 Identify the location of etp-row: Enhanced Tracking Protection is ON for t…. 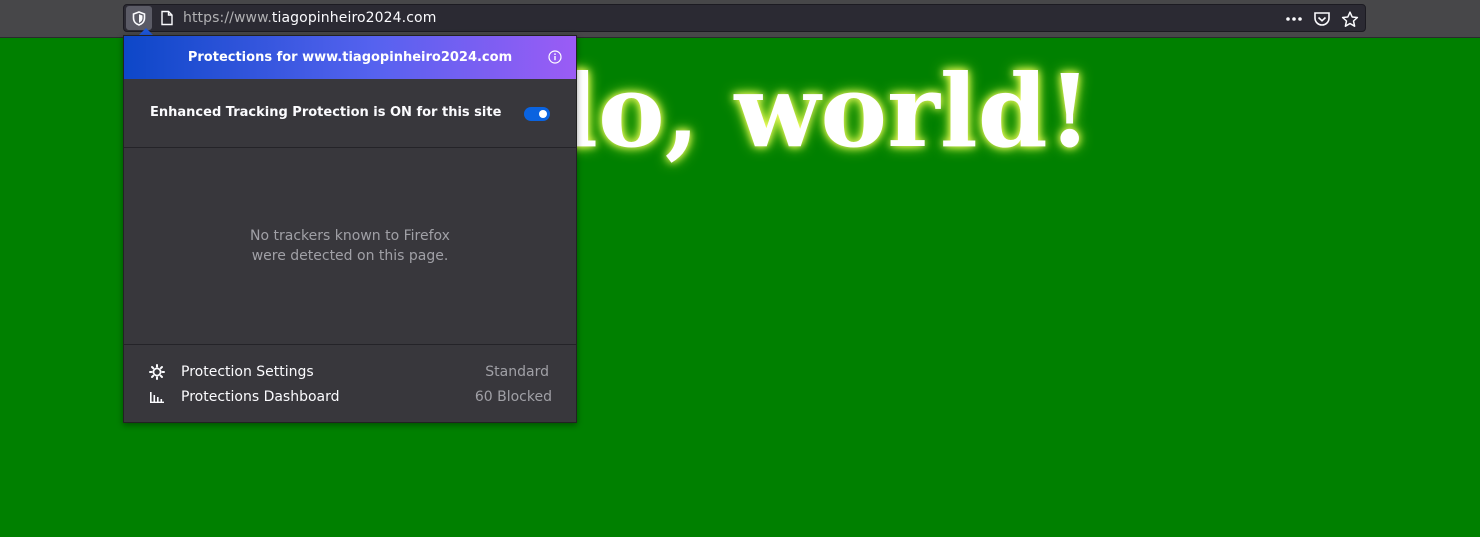
(350, 113).